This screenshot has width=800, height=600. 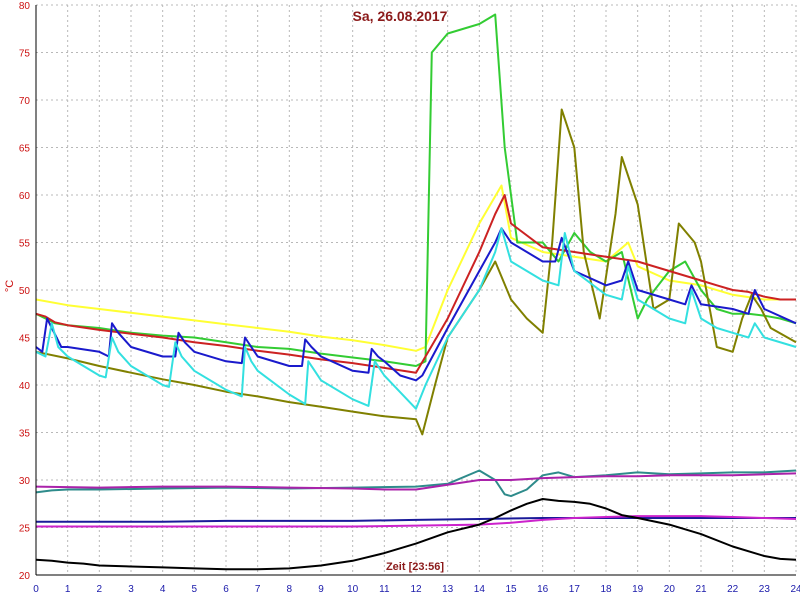 What do you see at coordinates (131, 589) in the screenshot?
I see `x-tick-label: 3` at bounding box center [131, 589].